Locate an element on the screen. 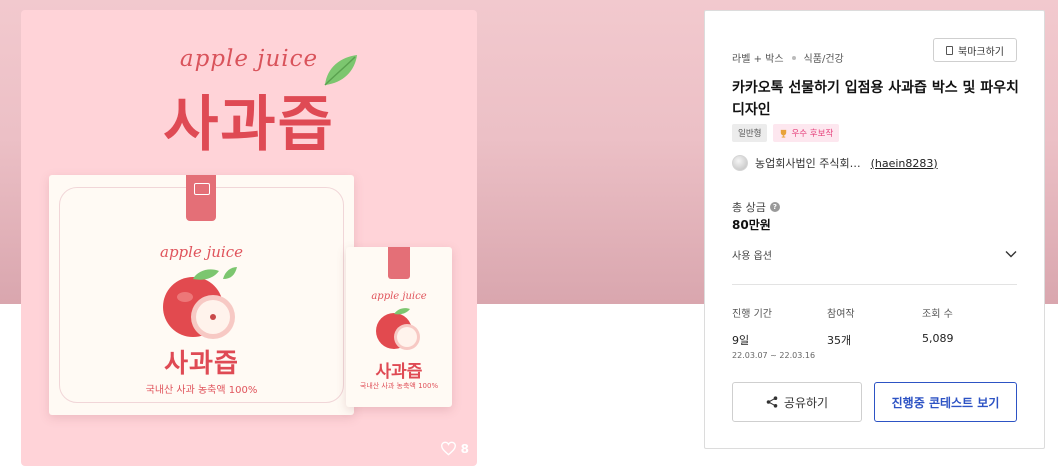 The height and width of the screenshot is (474, 1058). type-badge-label: 일반형 is located at coordinates (750, 134).